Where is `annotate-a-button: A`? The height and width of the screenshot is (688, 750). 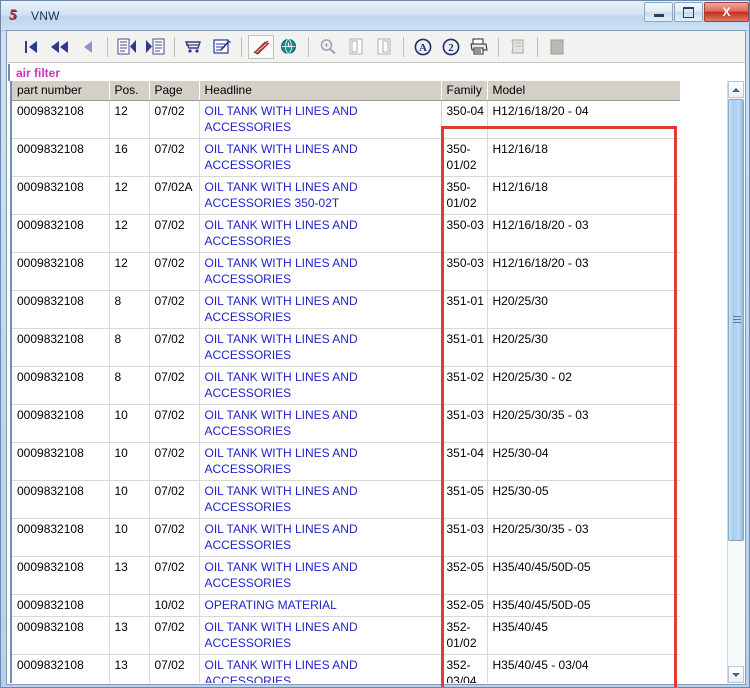
annotate-a-button: A is located at coordinates (423, 47).